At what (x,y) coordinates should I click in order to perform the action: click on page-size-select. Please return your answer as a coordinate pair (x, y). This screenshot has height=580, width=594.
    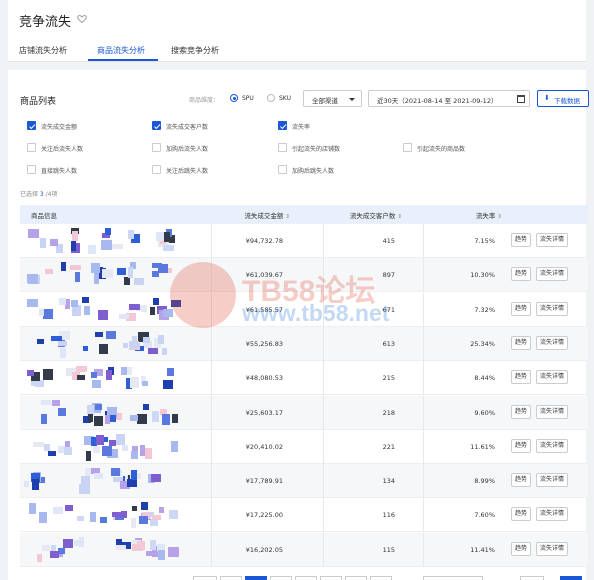
    Looking at the image, I should click on (453, 578).